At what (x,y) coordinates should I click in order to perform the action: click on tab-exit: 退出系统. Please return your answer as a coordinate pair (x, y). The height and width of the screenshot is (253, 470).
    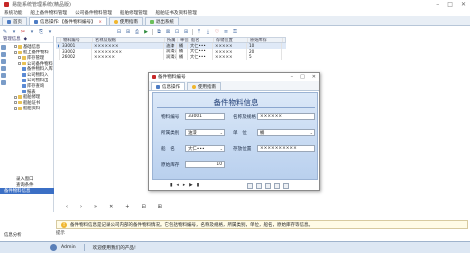
    Looking at the image, I should click on (161, 21).